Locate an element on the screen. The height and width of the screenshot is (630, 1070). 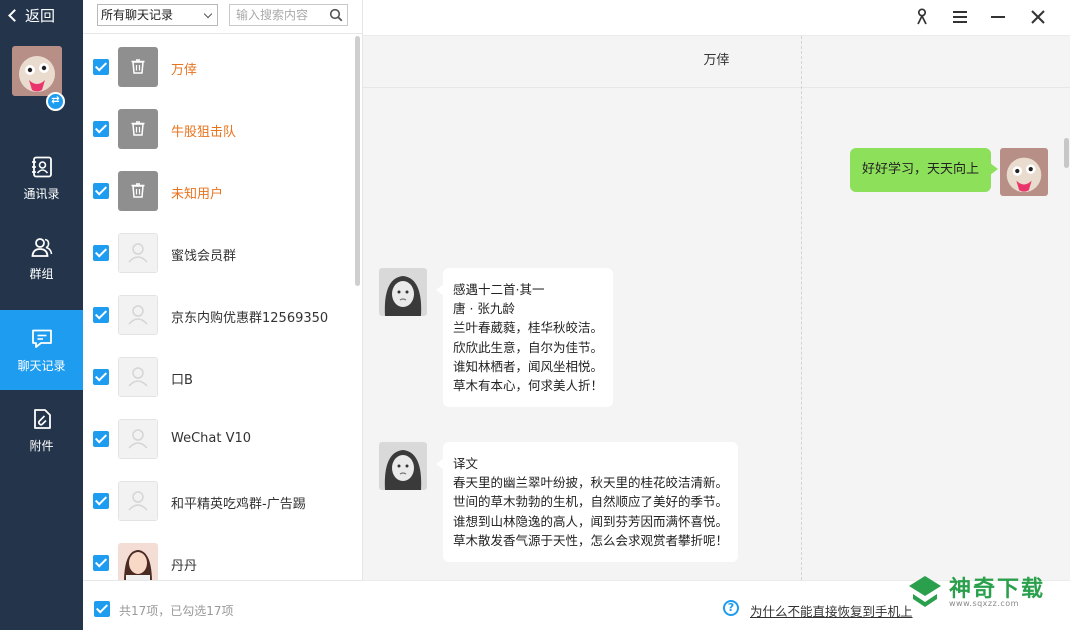
close-icon is located at coordinates (1038, 17).